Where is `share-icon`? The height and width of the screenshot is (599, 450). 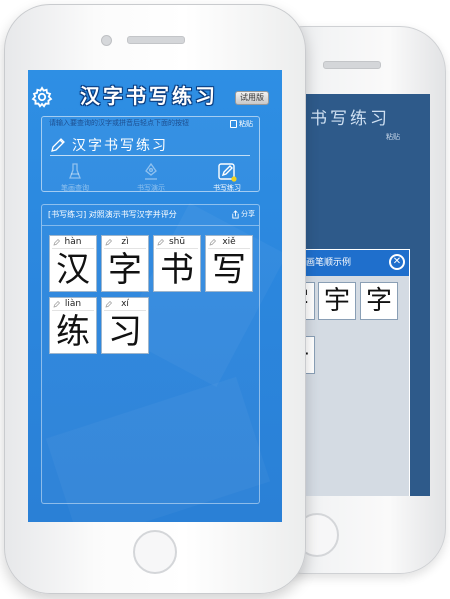
share-icon is located at coordinates (235, 214).